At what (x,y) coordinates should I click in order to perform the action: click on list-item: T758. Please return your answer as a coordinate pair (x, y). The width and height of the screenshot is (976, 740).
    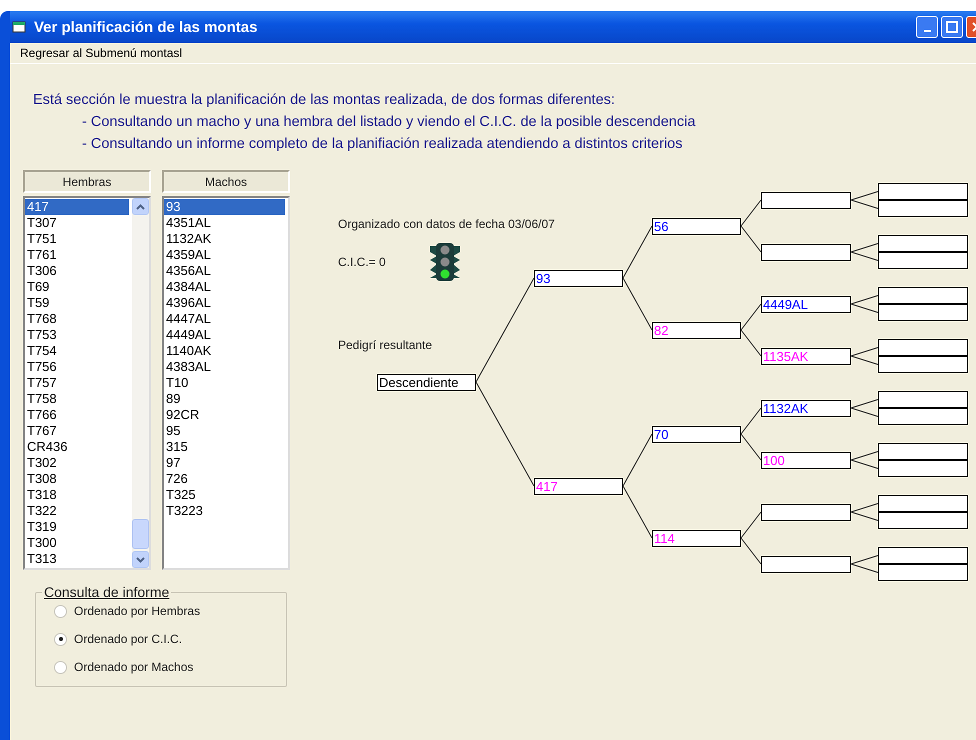
    Looking at the image, I should click on (77, 399).